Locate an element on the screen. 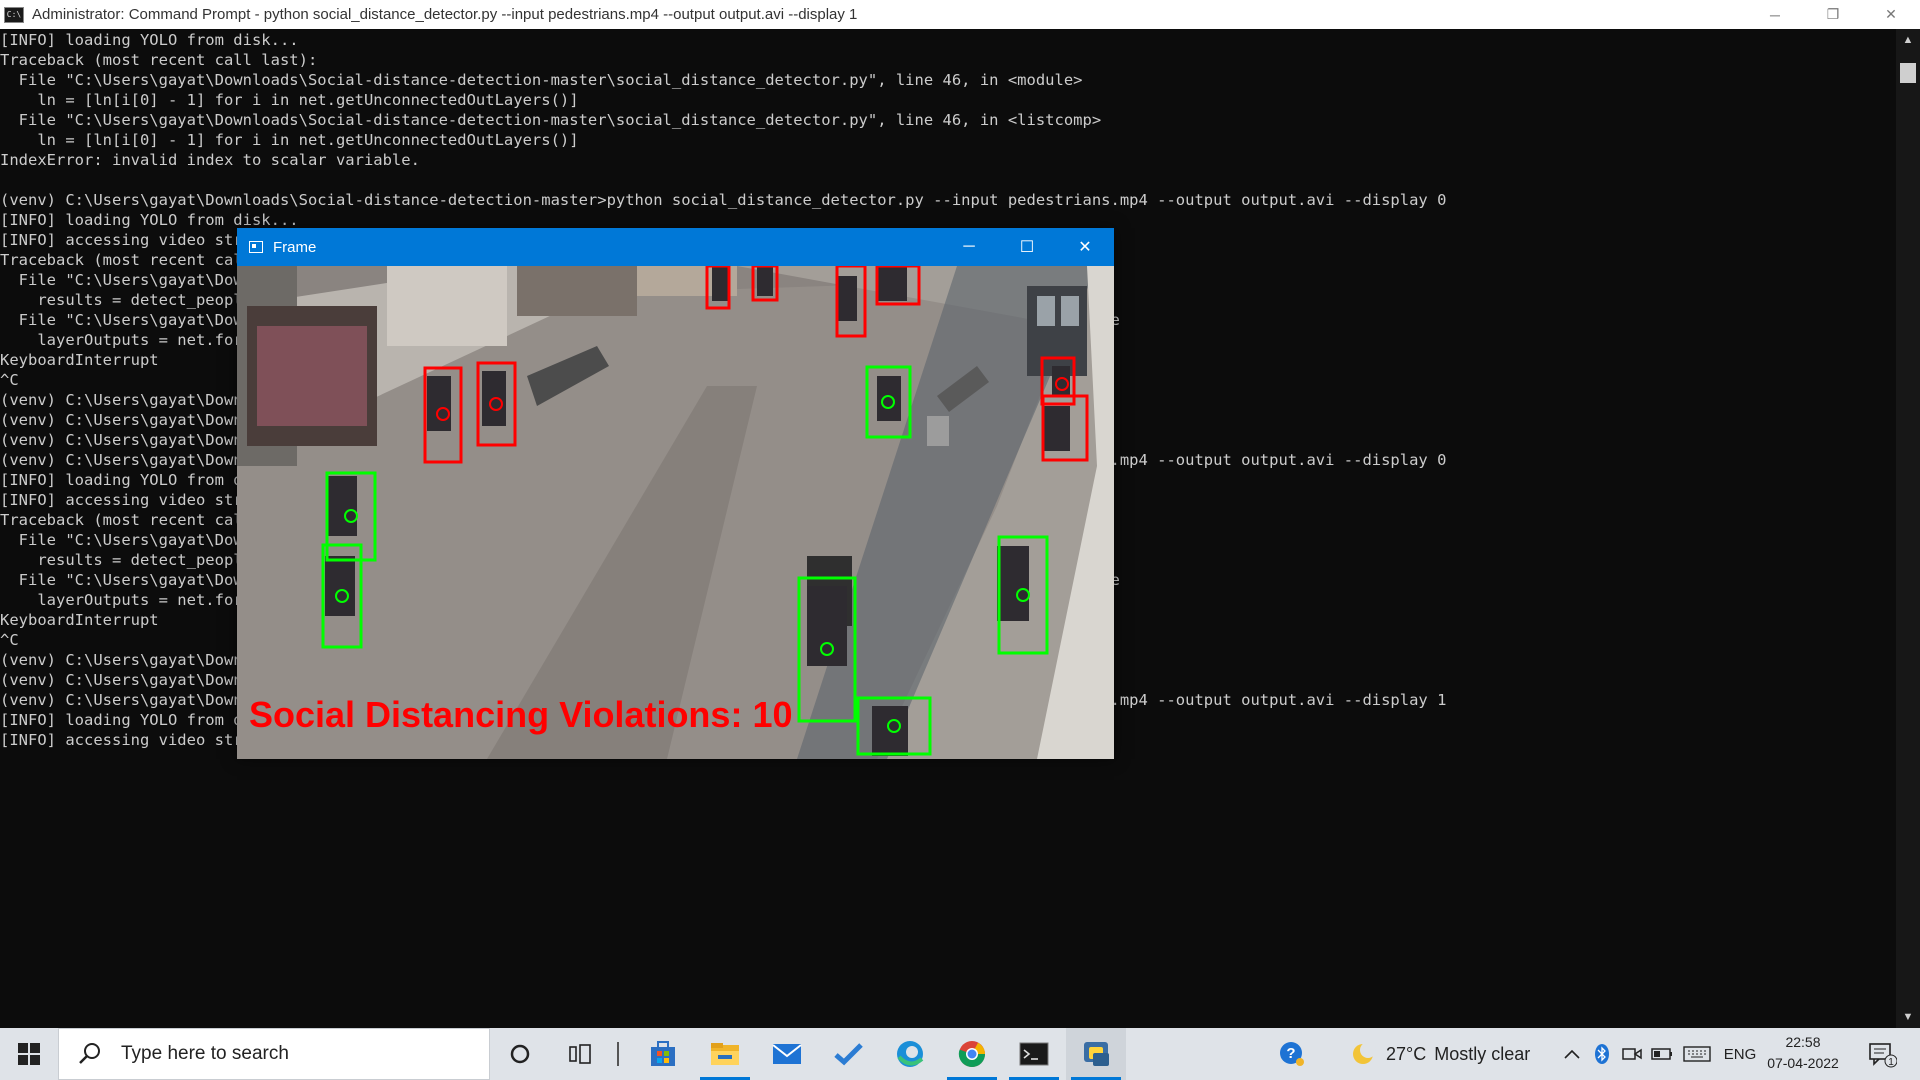 This screenshot has width=1920, height=1080. python-app-button is located at coordinates (1096, 1054).